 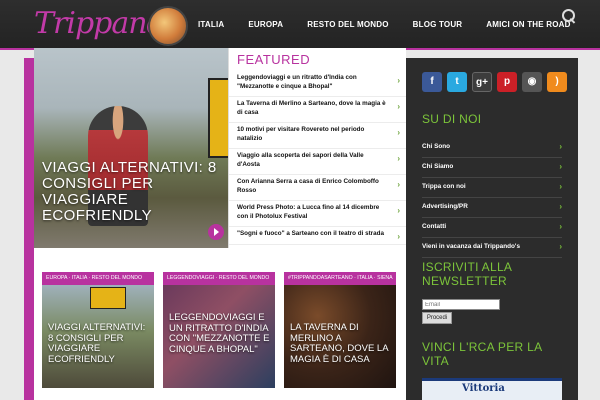 What do you see at coordinates (492, 248) in the screenshot?
I see `sidebar-link: Vieni in vacanza dai Trippando's ›` at bounding box center [492, 248].